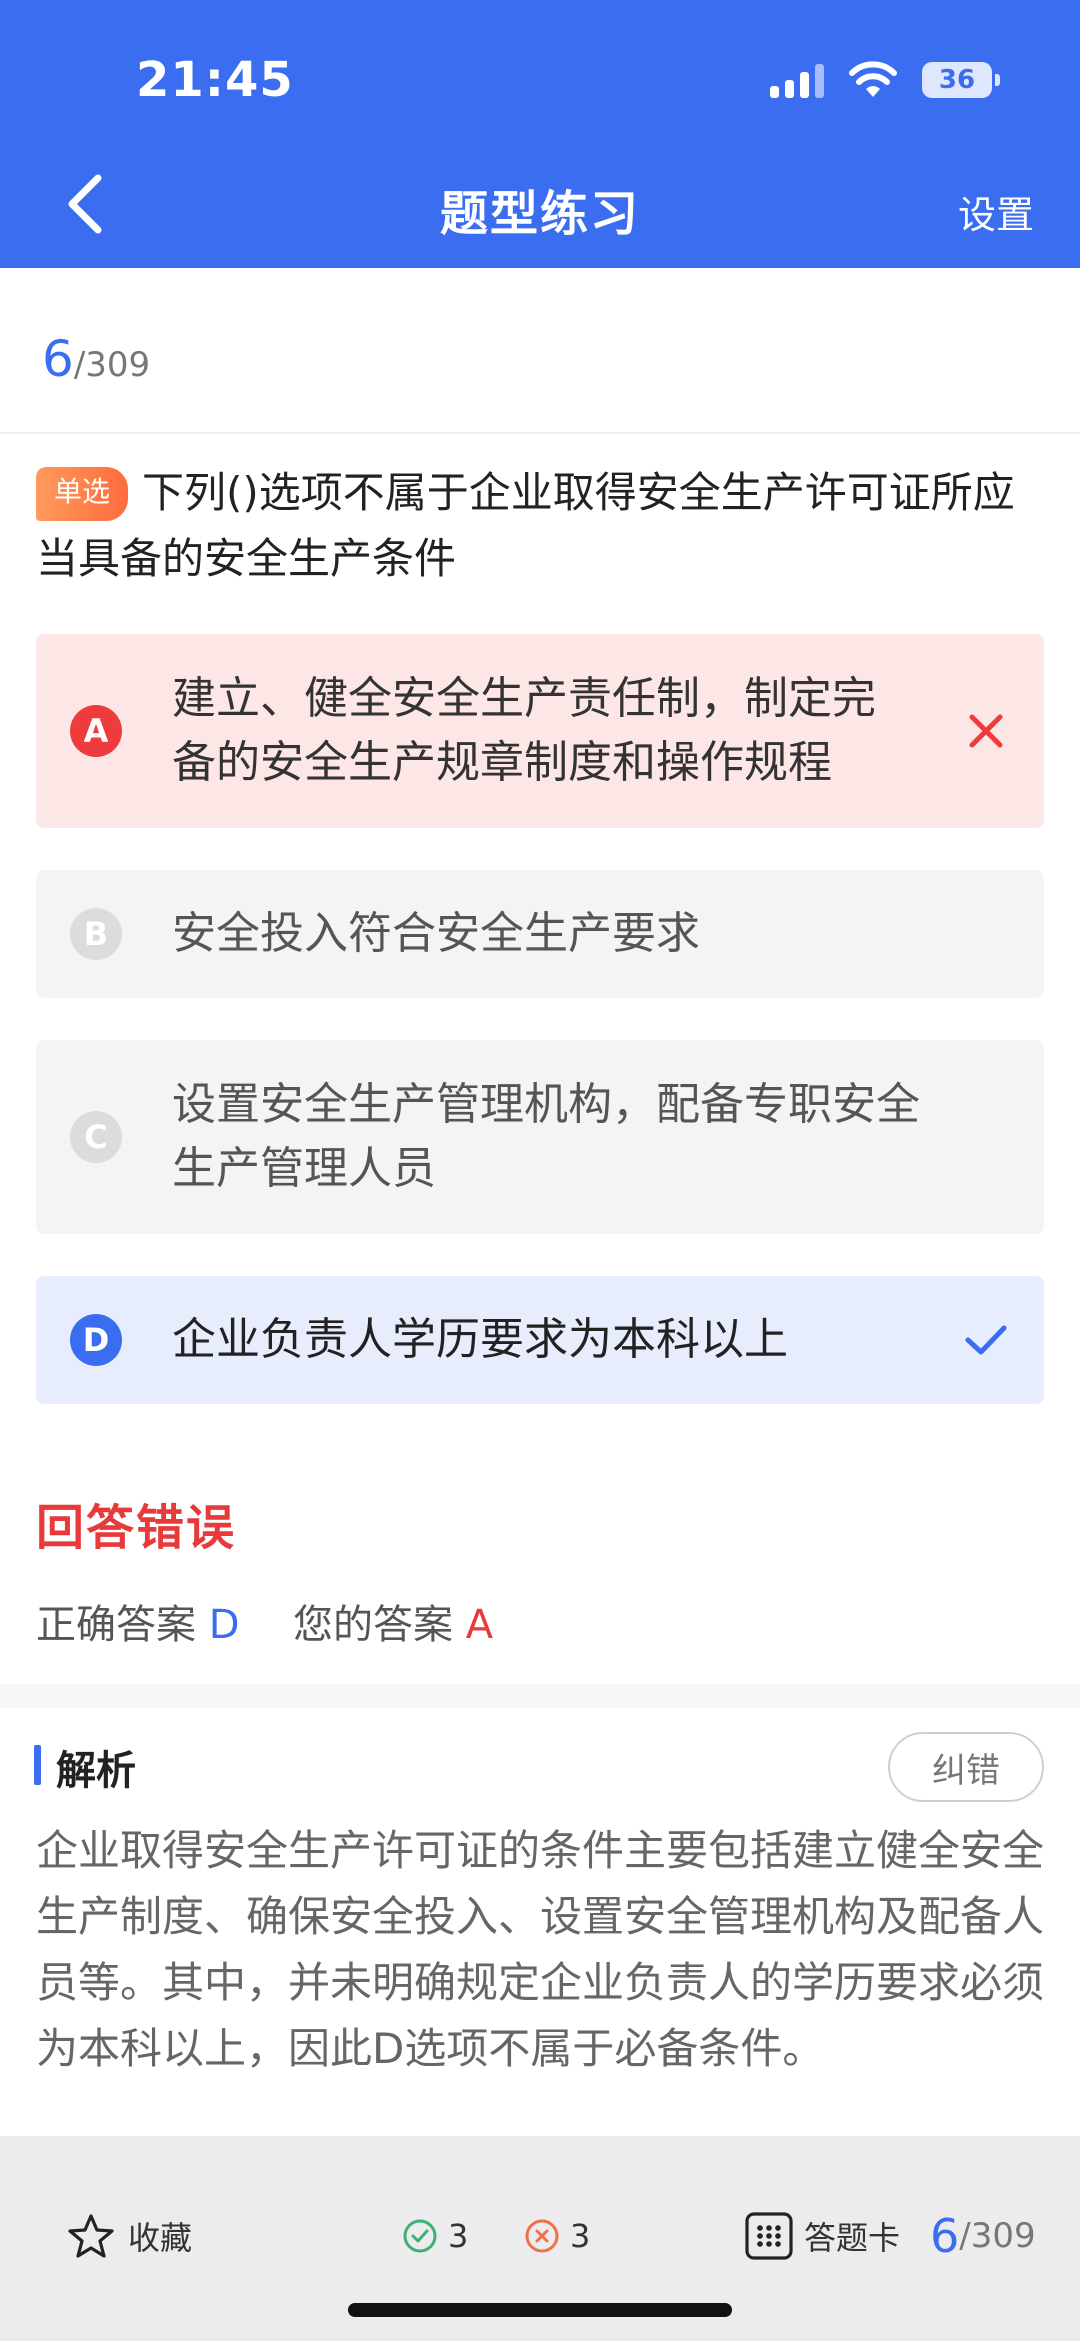  Describe the element at coordinates (116, 1625) in the screenshot. I see `correct-answer-label: 正确答案` at that location.